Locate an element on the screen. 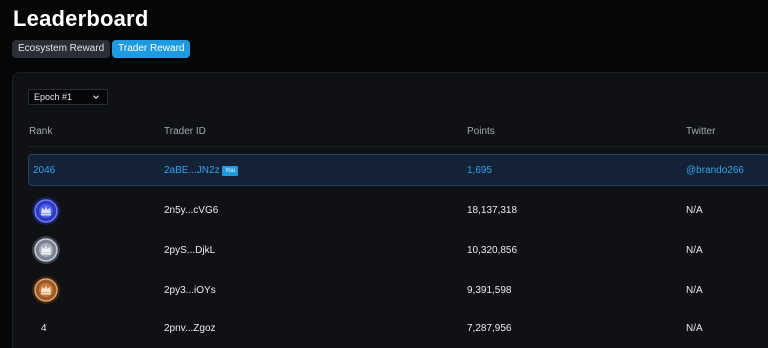 The width and height of the screenshot is (768, 348). column-header-points: Points is located at coordinates (481, 131).